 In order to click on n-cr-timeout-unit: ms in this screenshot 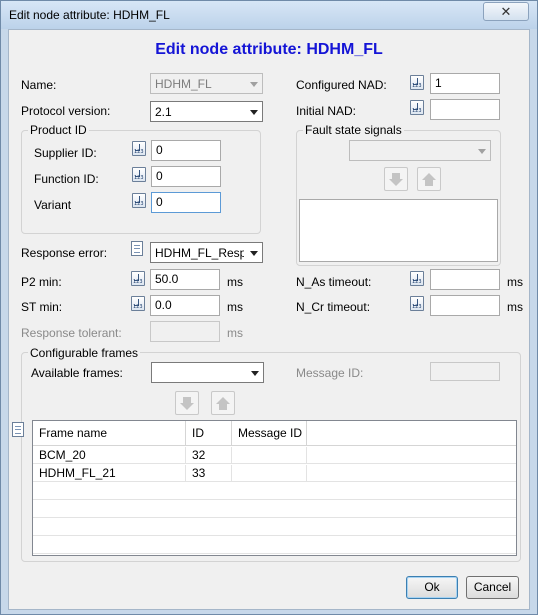, I will do `click(515, 307)`.